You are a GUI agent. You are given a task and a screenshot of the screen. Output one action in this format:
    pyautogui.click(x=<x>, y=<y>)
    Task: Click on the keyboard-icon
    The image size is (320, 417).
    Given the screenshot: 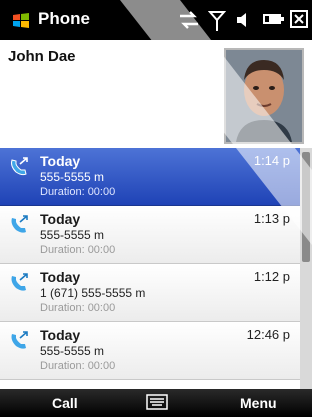 What is the action you would take?
    pyautogui.click(x=157, y=402)
    